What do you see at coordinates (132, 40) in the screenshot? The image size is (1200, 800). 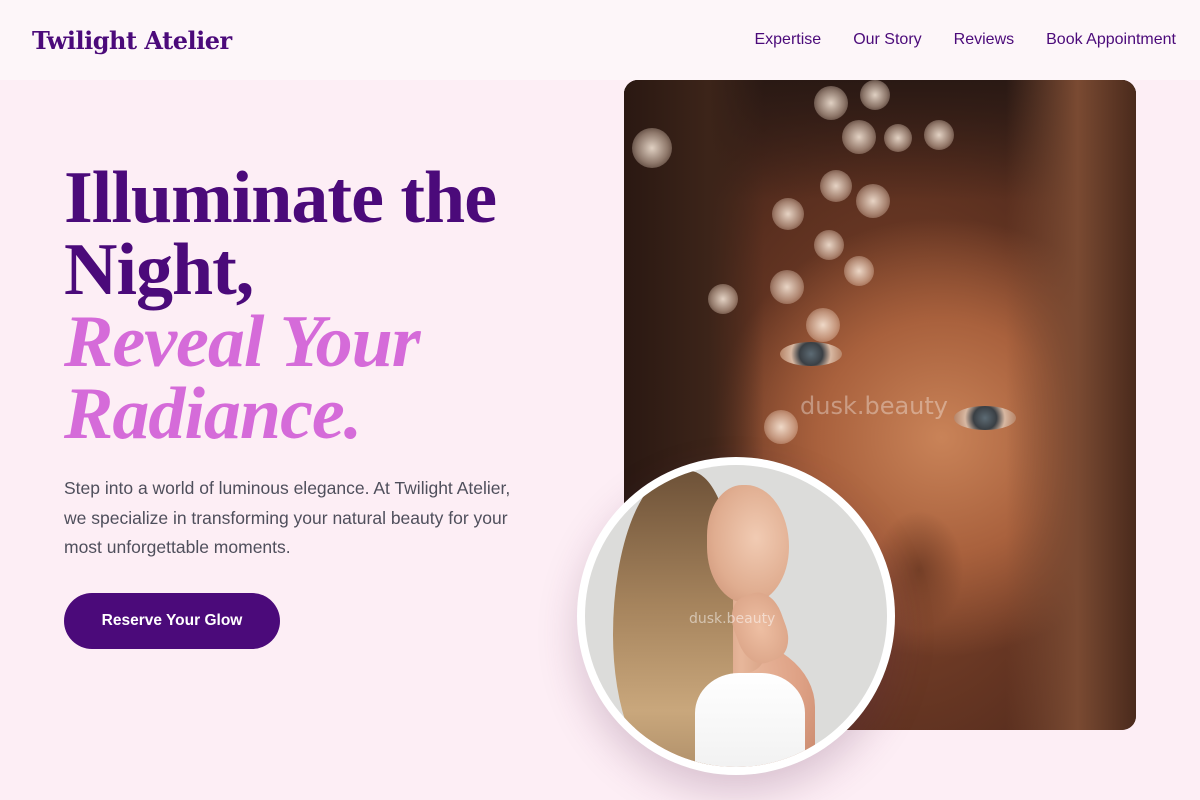 I see `brand-logo: Twilight Atelier` at bounding box center [132, 40].